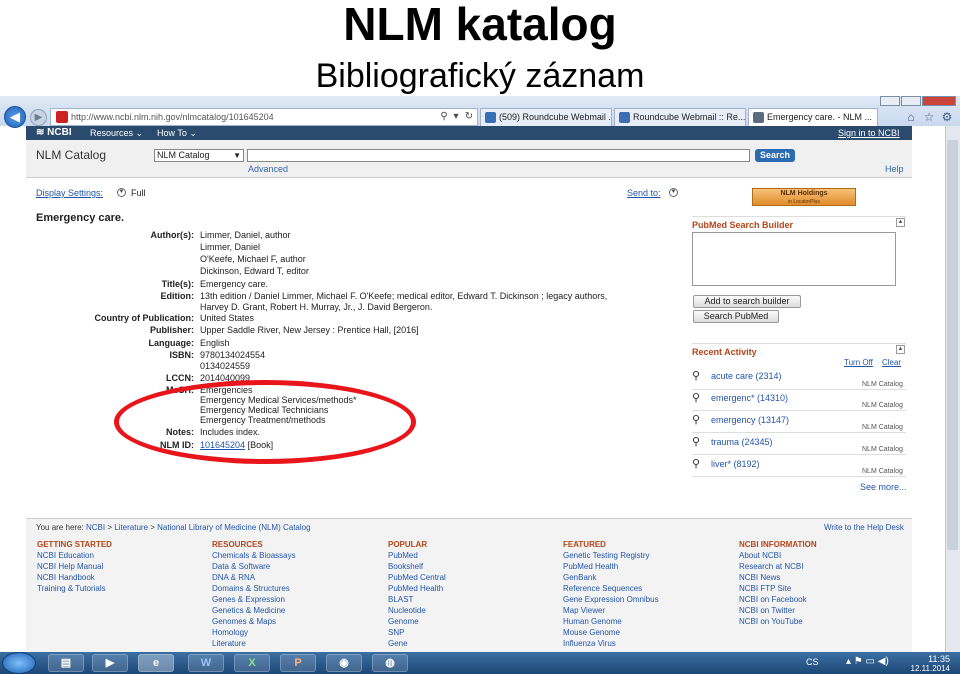  I want to click on footer-link: SNP, so click(396, 632).